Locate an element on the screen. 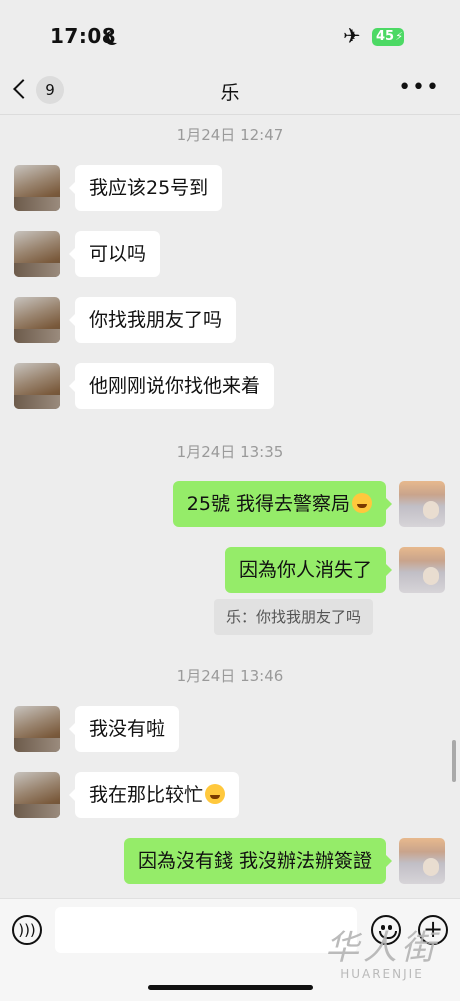 The width and height of the screenshot is (460, 1001). battery-indicator: 45 is located at coordinates (388, 37).